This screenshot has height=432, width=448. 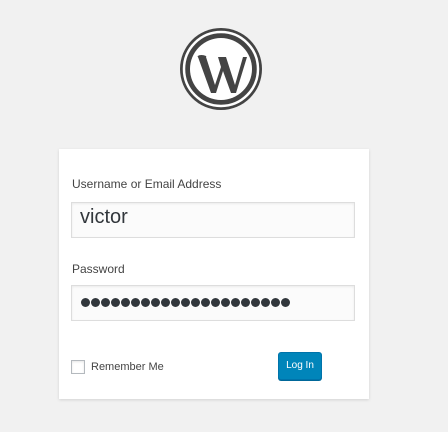 I want to click on login-button: Log In, so click(x=300, y=366).